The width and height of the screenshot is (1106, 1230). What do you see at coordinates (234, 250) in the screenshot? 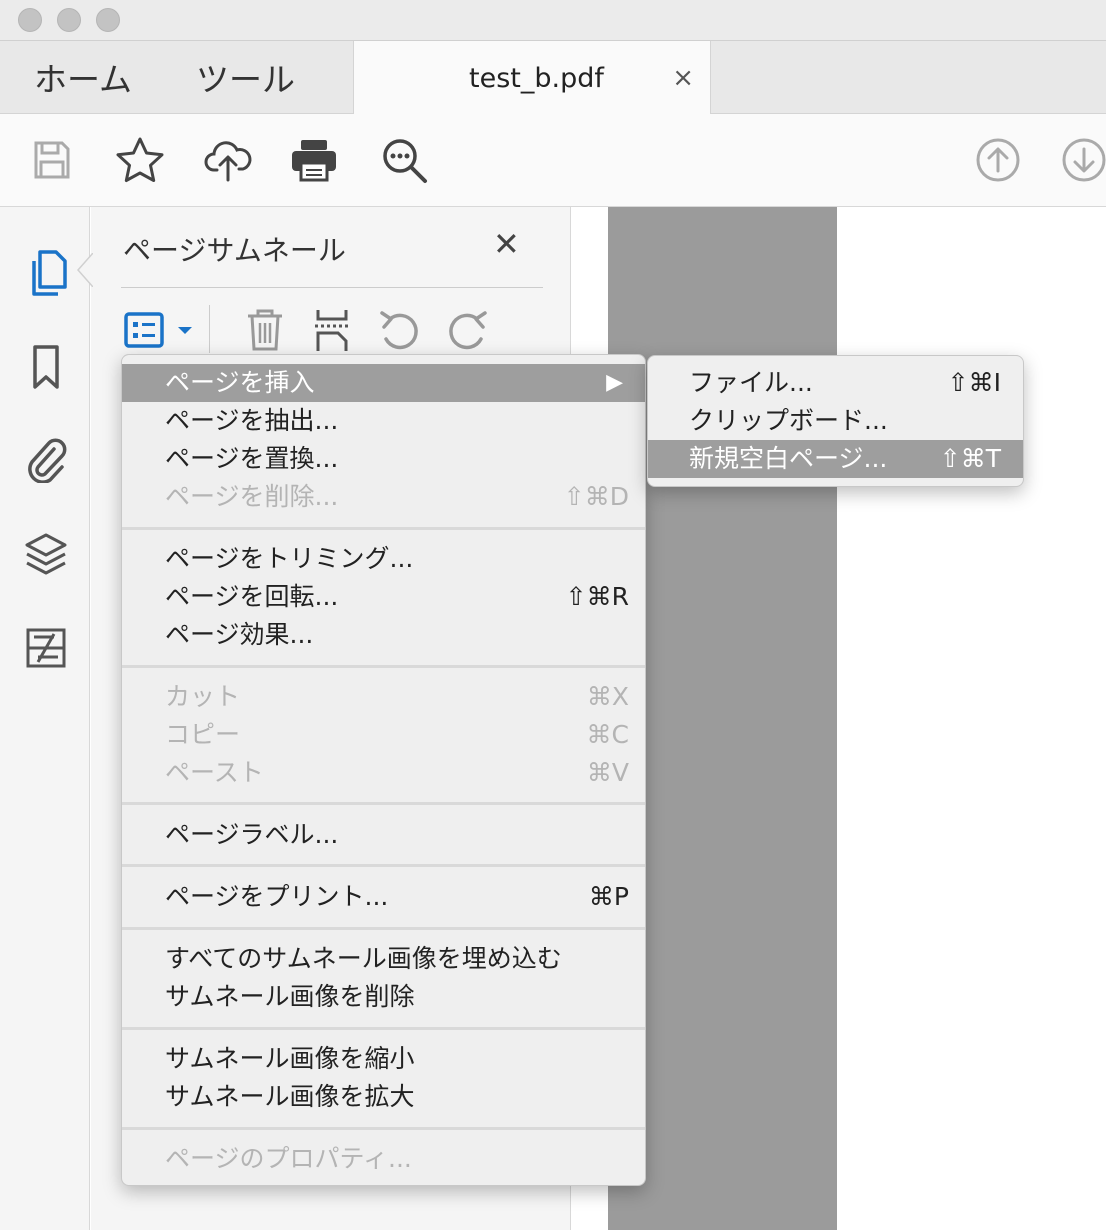
I see `panel-title: ページサムネール` at bounding box center [234, 250].